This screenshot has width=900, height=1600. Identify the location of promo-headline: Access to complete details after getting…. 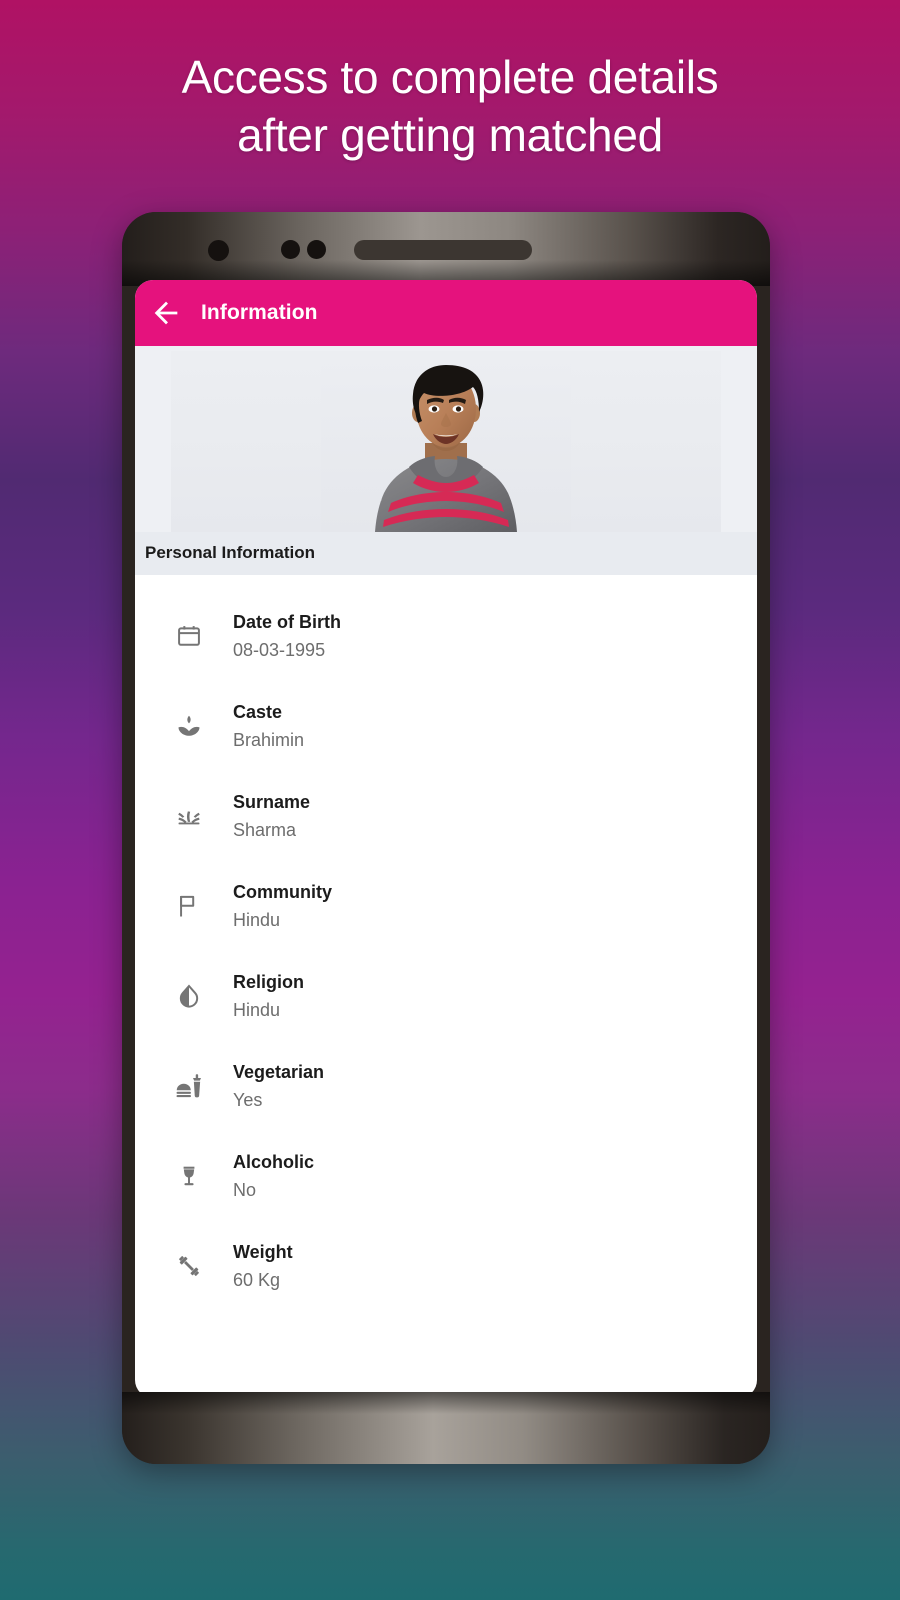
(450, 106).